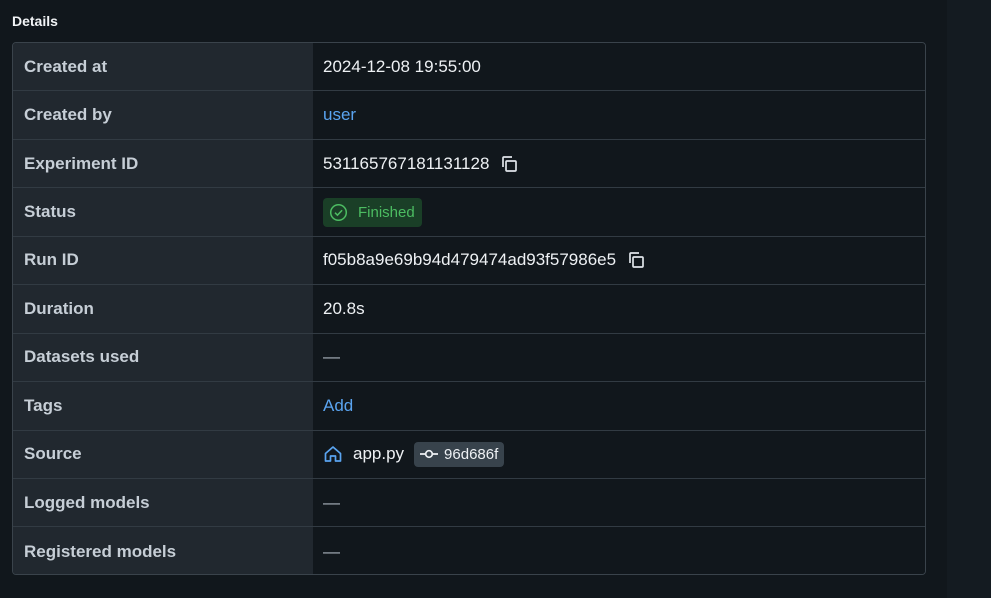 This screenshot has width=991, height=598. I want to click on run-id-cell: f05b8a9e69b94d479474ad93f57986e5, so click(619, 260).